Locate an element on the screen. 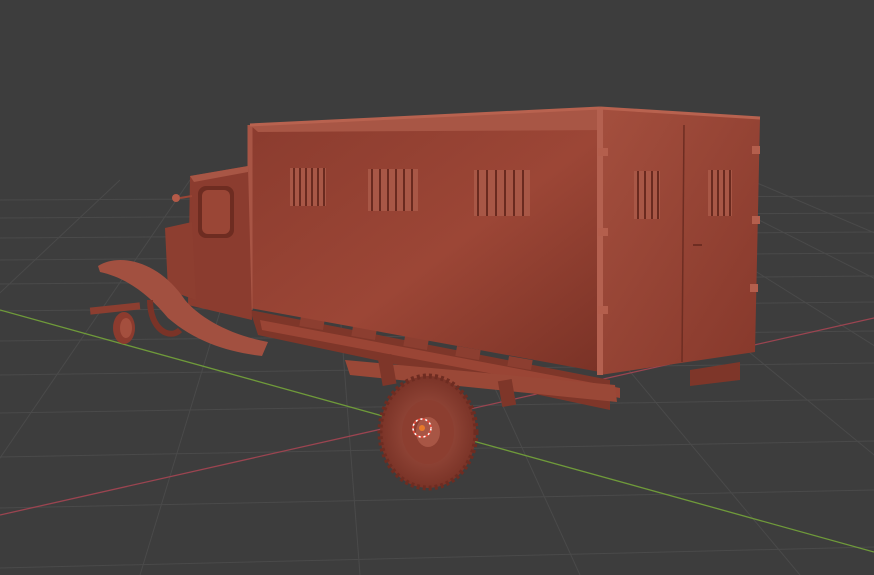 The image size is (874, 575). cargo-box-rear is located at coordinates (680, 241).